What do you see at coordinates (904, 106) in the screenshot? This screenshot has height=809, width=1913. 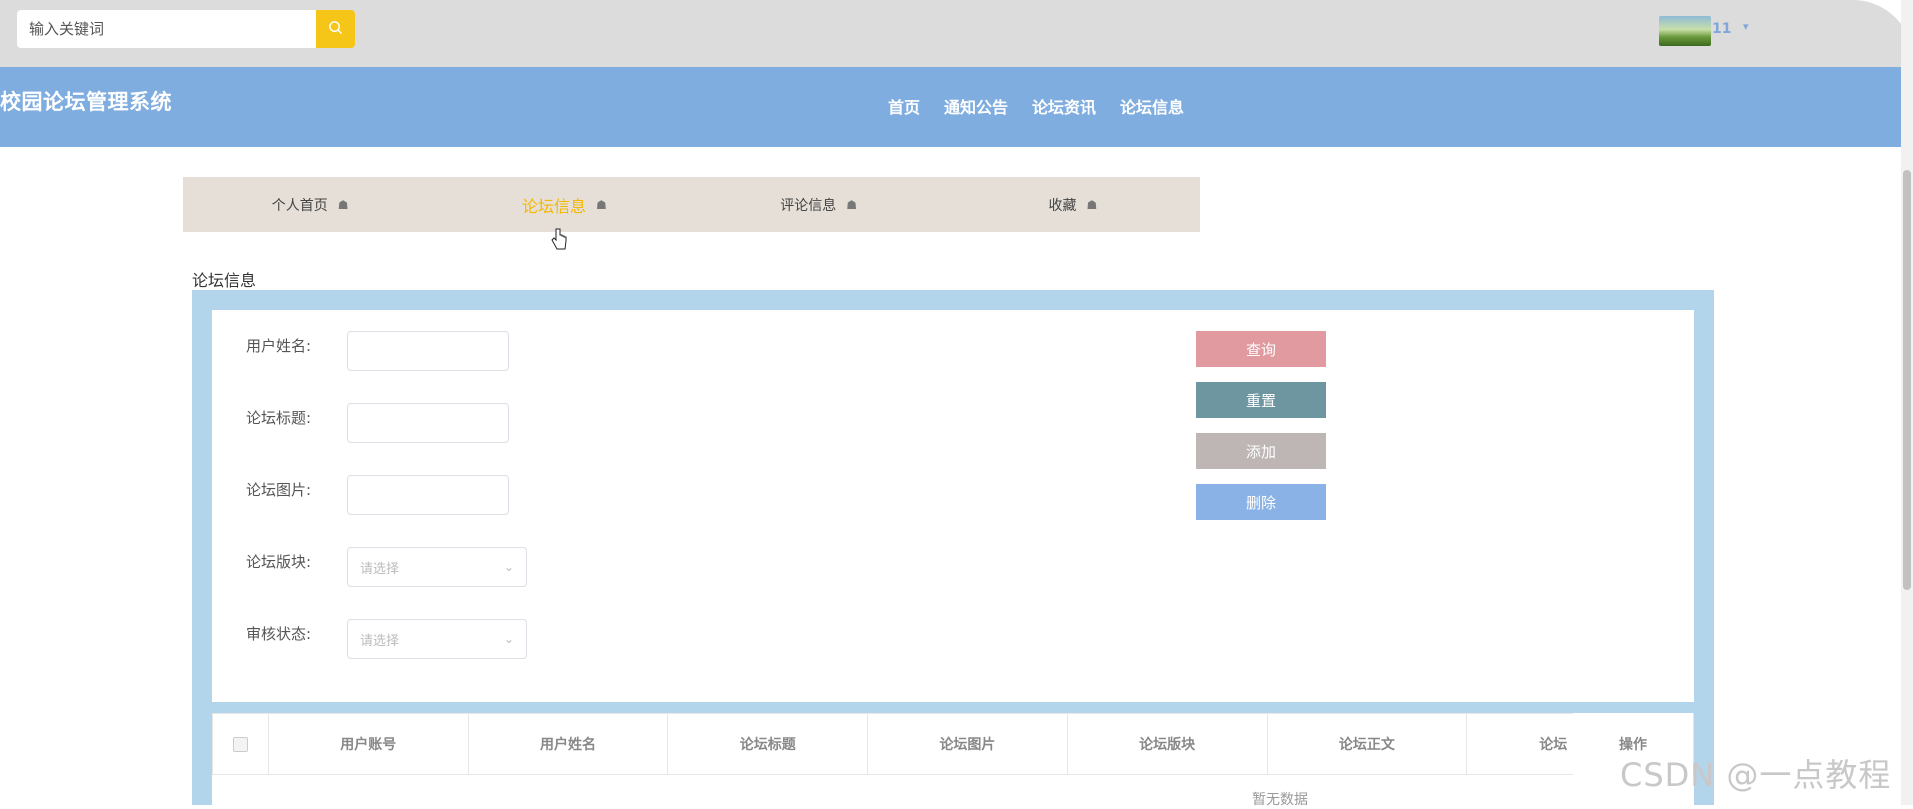 I see `nav-item-home: 首页` at bounding box center [904, 106].